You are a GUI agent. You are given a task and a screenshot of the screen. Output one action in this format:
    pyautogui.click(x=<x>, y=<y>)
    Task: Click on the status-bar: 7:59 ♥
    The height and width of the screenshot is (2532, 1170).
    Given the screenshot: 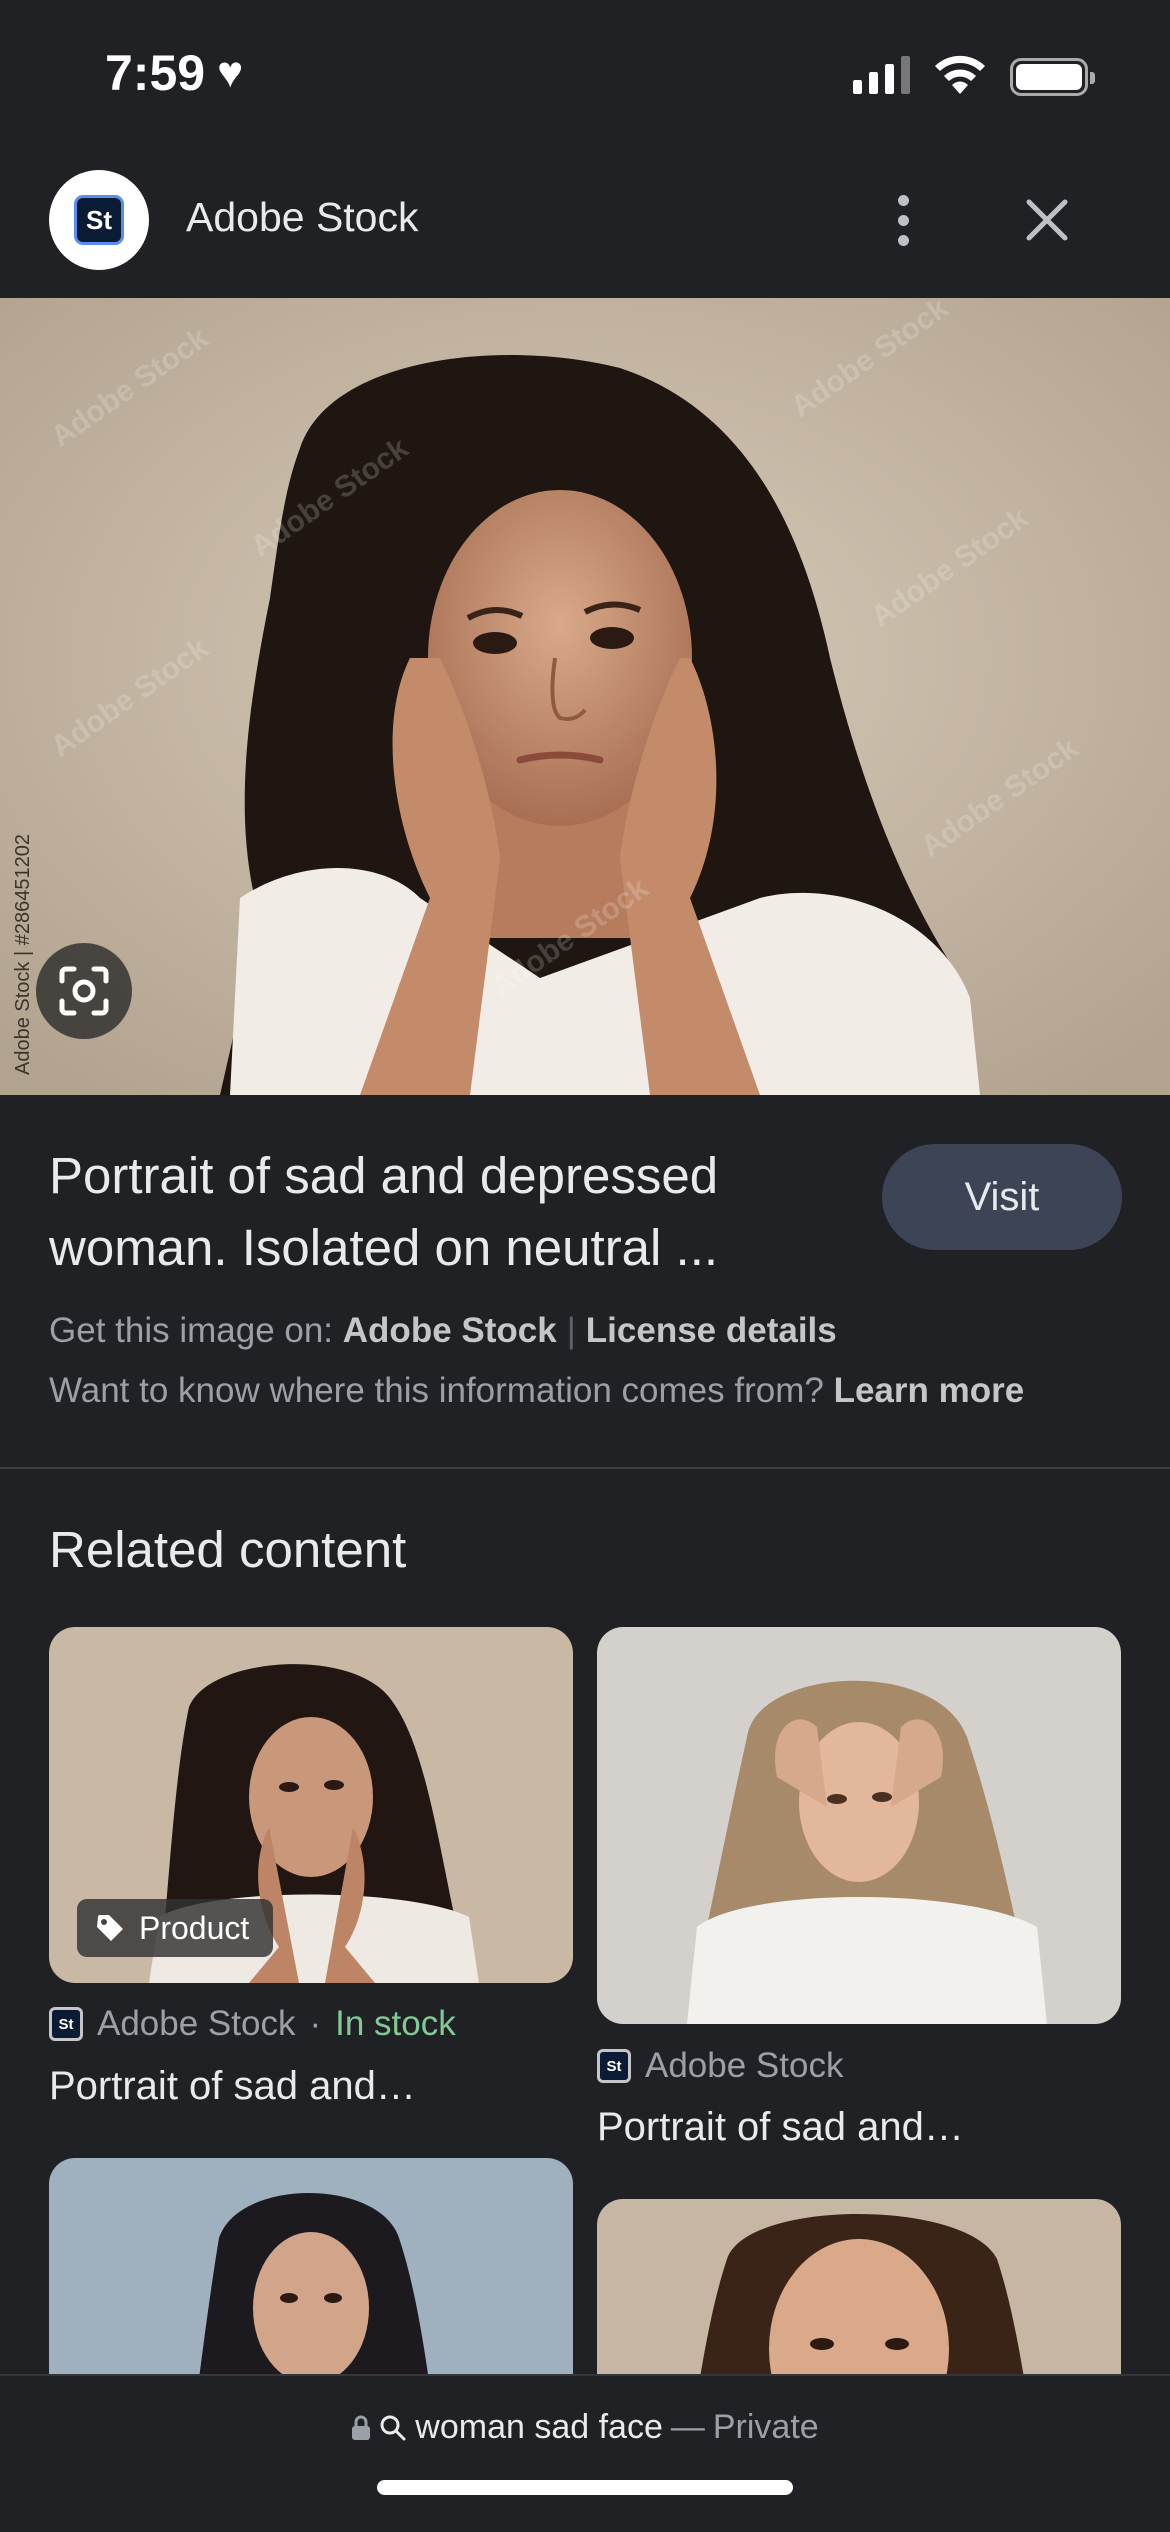 What is the action you would take?
    pyautogui.click(x=585, y=80)
    